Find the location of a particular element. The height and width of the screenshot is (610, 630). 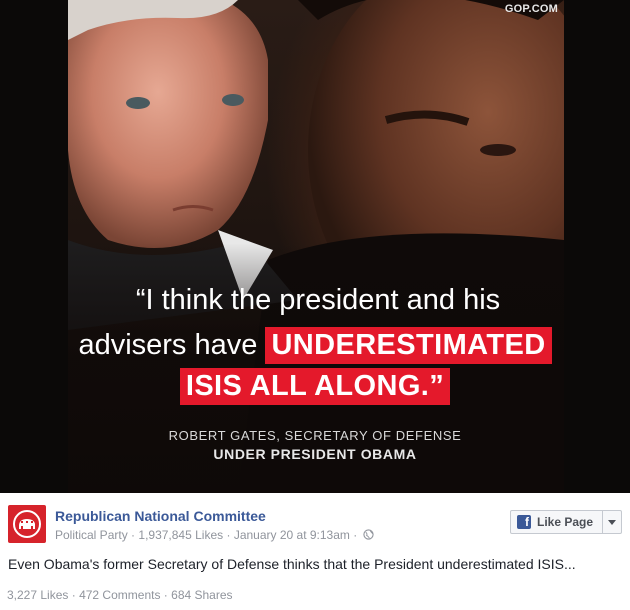

quote-line-2: advisers have UNDERESTIMATED is located at coordinates (315, 345).